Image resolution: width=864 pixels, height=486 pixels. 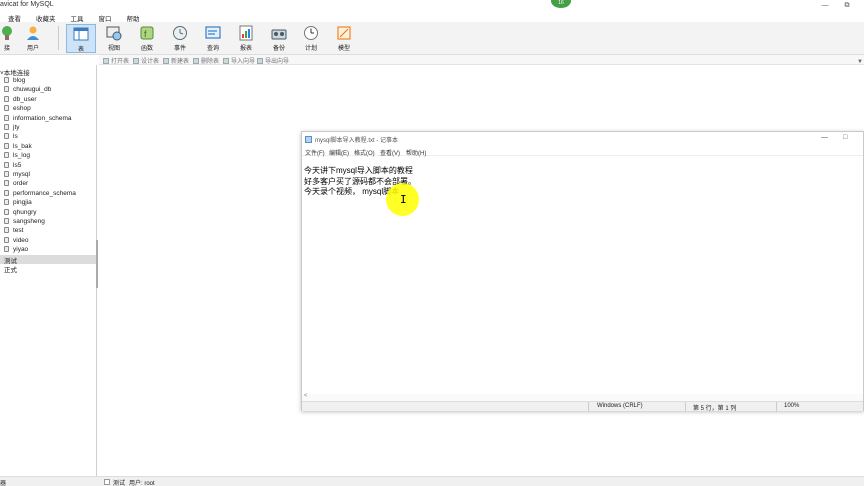 What do you see at coordinates (133, 17) in the screenshot?
I see `menu-help: 帮助` at bounding box center [133, 17].